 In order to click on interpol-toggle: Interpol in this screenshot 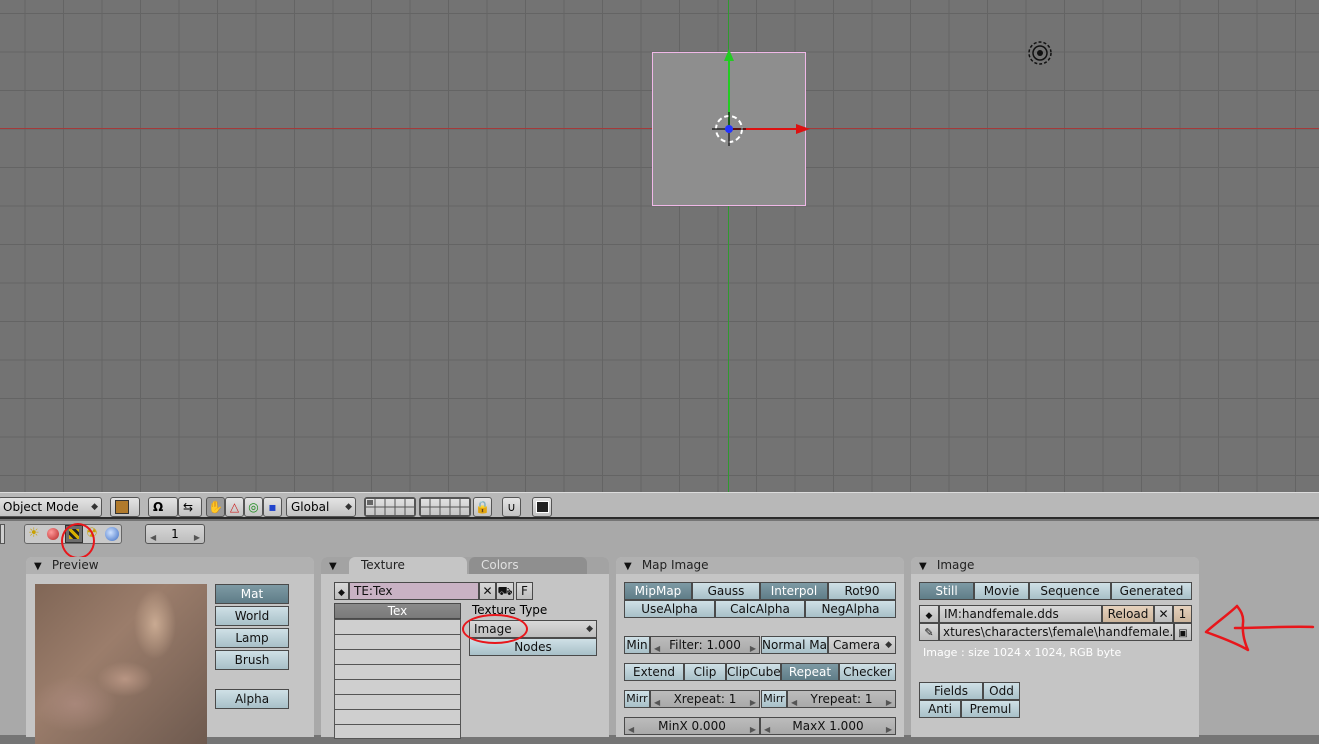, I will do `click(794, 591)`.